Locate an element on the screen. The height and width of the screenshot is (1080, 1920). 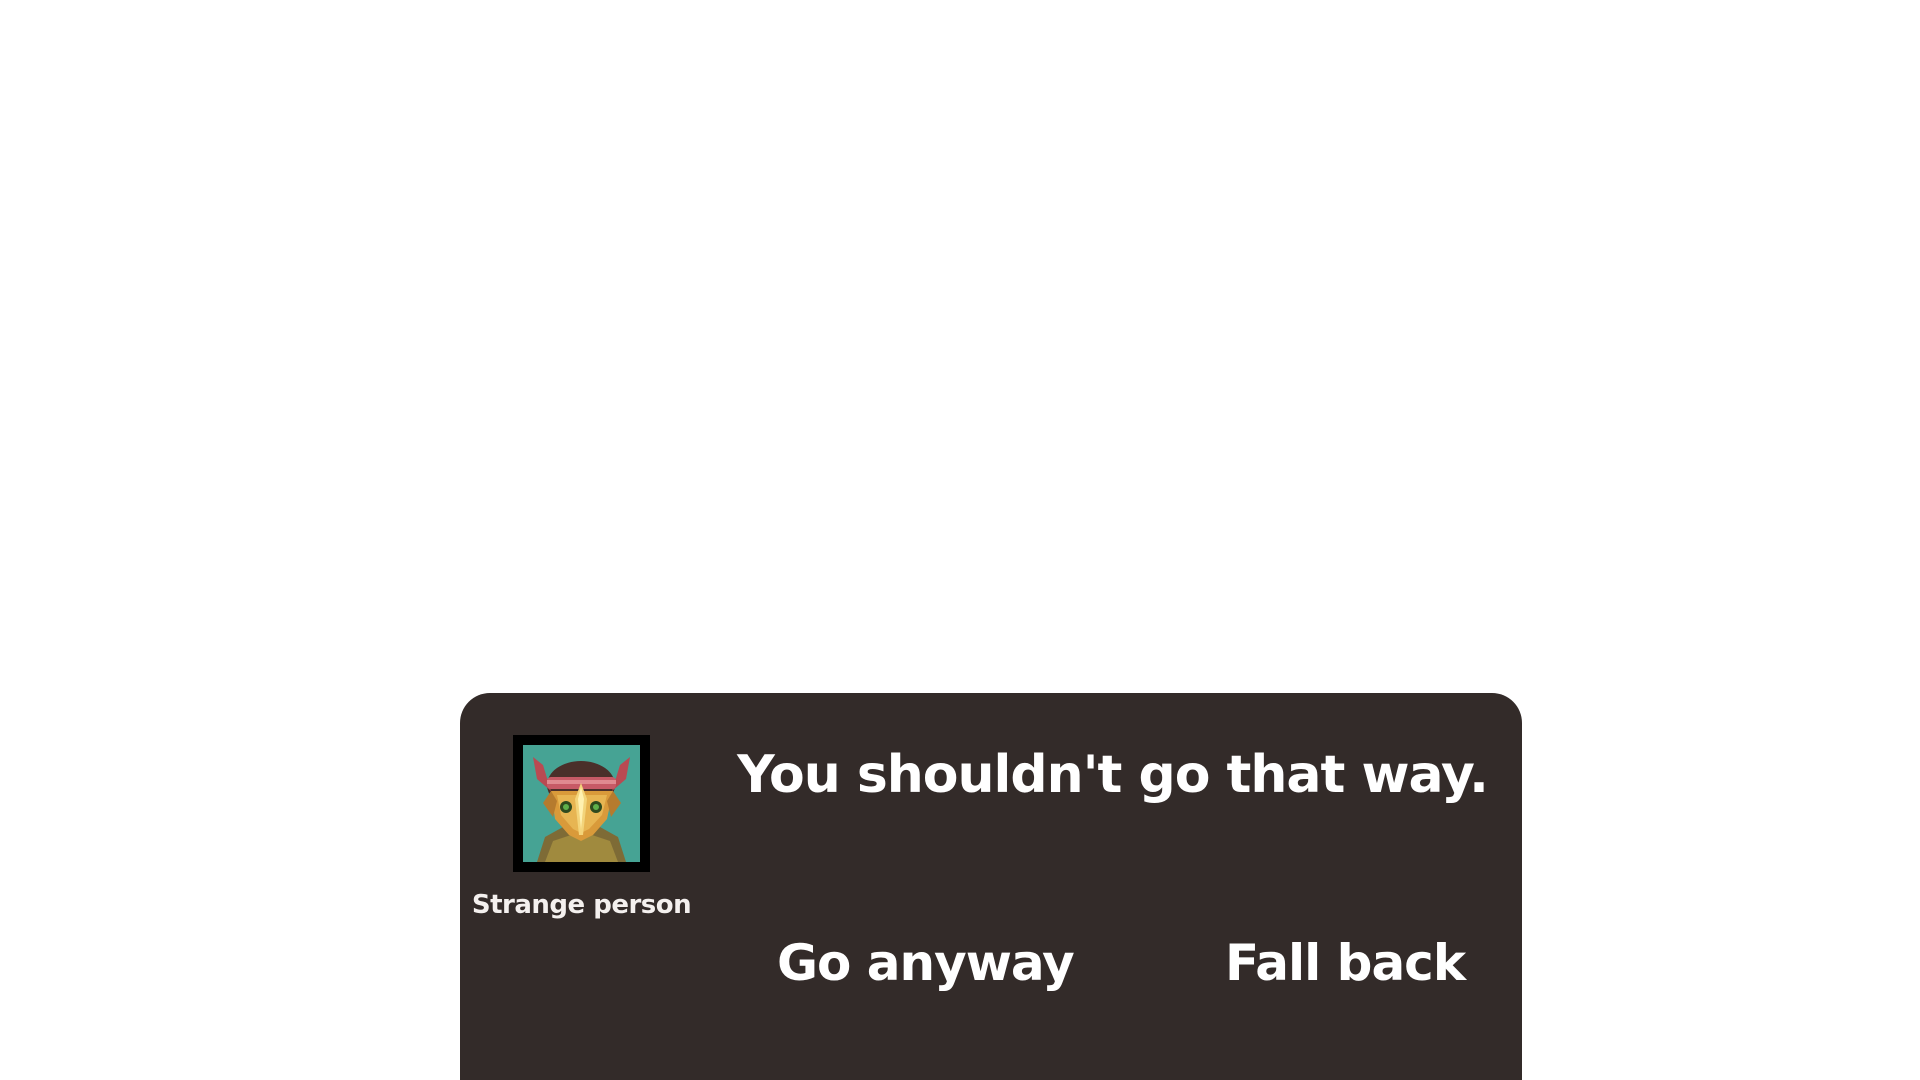
choice-go-anyway-button: Go anyway is located at coordinates (925, 963).